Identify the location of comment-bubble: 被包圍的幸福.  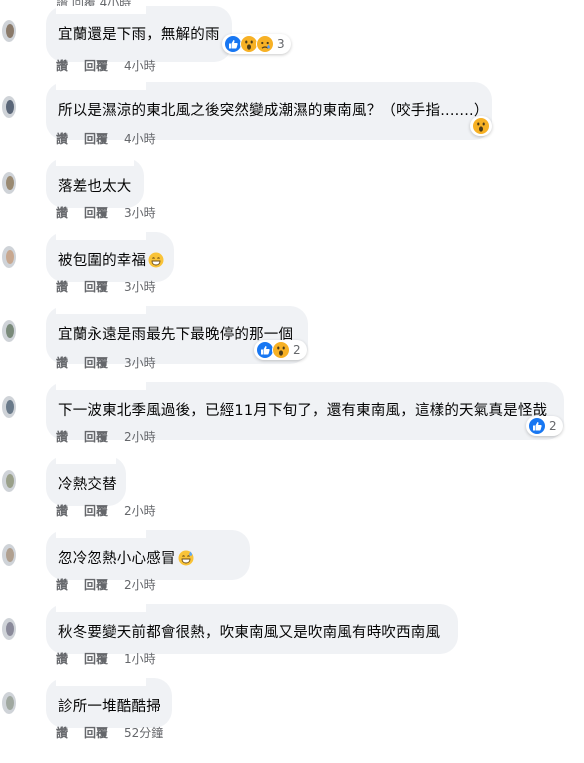
(110, 257).